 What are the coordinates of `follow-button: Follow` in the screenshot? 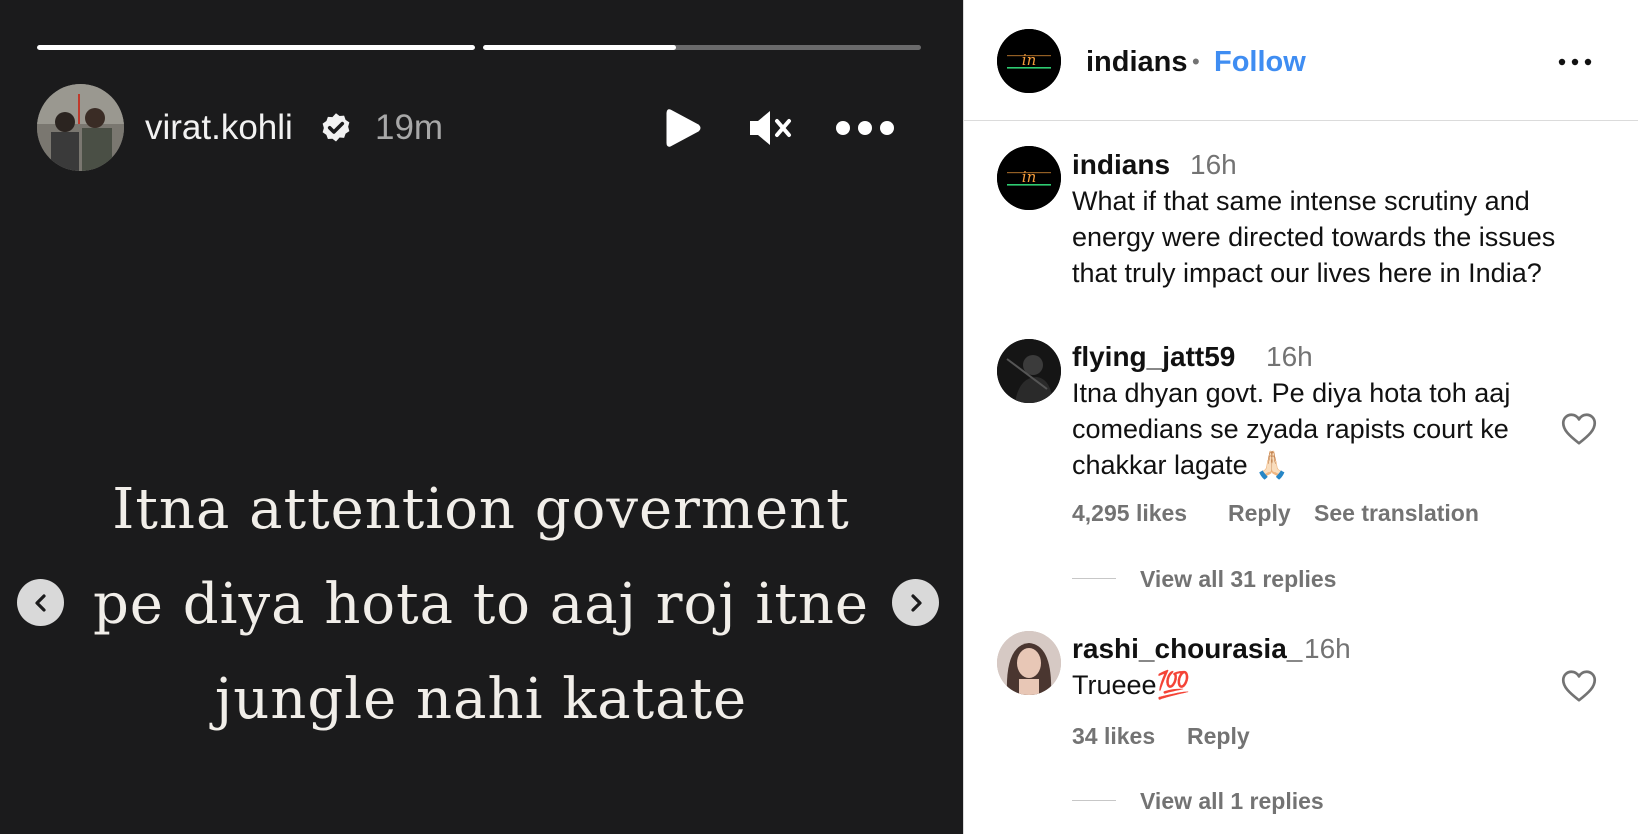 It's located at (1260, 62).